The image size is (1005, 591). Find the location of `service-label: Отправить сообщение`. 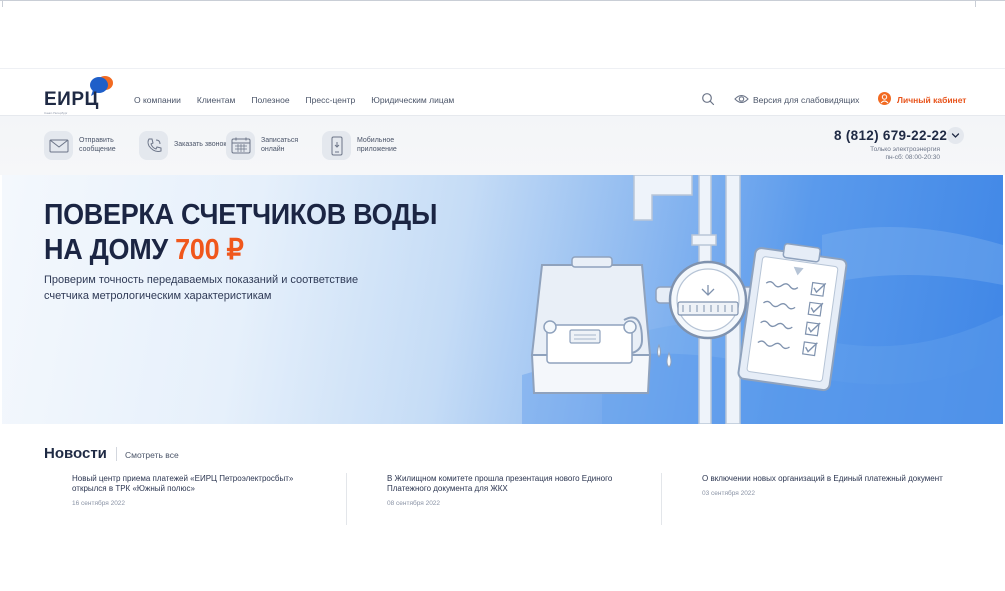

service-label: Отправить сообщение is located at coordinates (97, 145).